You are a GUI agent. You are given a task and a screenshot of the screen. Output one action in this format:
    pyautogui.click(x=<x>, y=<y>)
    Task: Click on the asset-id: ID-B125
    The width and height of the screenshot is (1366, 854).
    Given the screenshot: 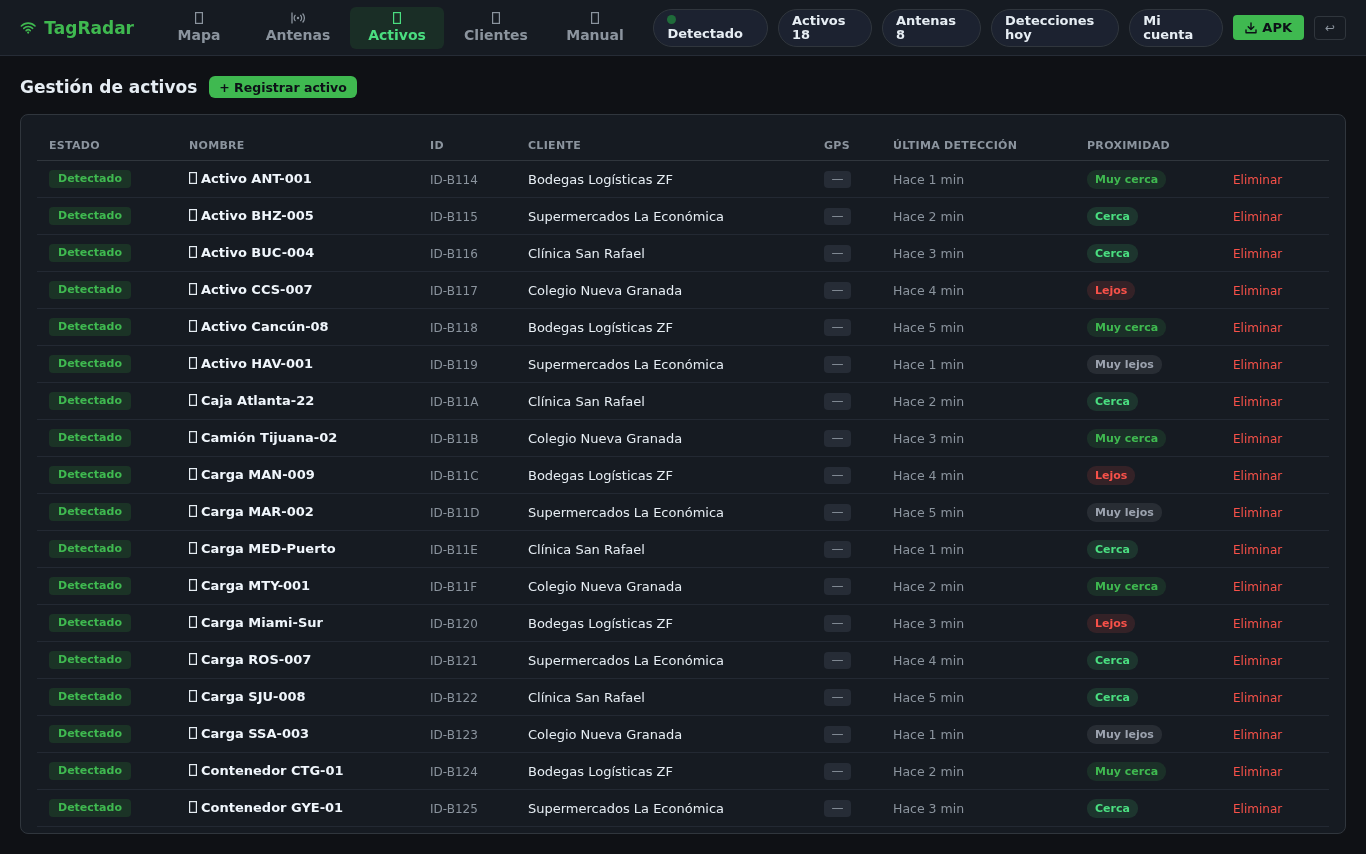 What is the action you would take?
    pyautogui.click(x=454, y=808)
    